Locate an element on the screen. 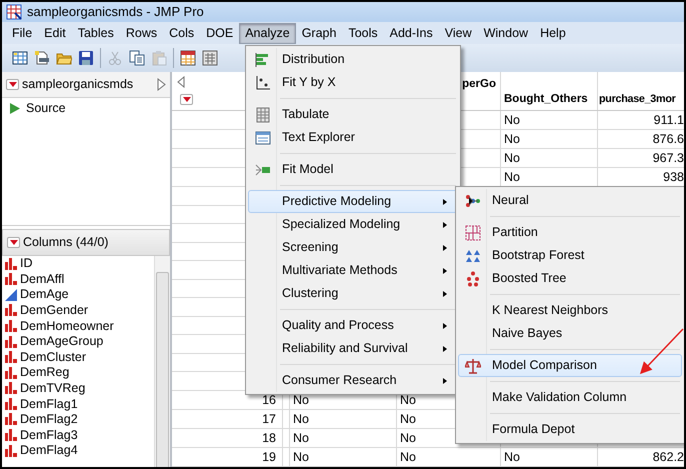 Image resolution: width=686 pixels, height=469 pixels. menu-item: Partition is located at coordinates (570, 232).